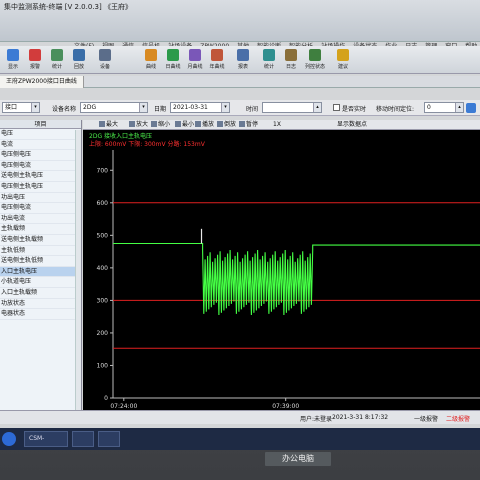 Image resolution: width=480 pixels, height=480 pixels. Describe the element at coordinates (217, 60) in the screenshot. I see `toolbar-button-8: 年曲线` at that location.